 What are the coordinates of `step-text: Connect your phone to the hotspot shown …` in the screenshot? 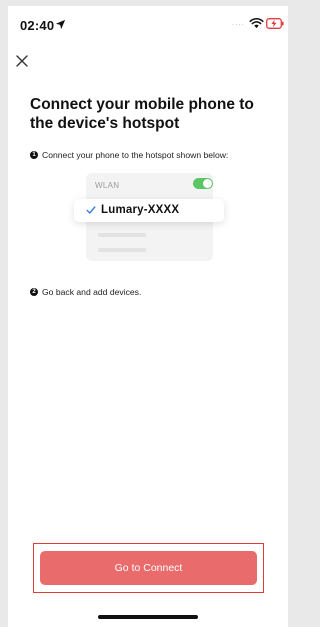 It's located at (135, 155).